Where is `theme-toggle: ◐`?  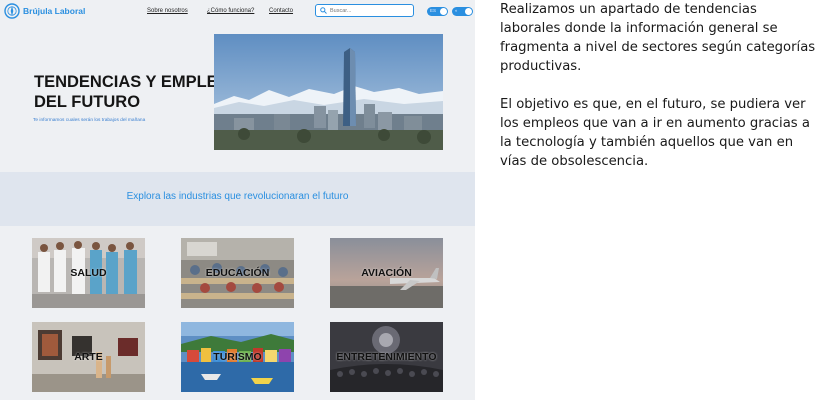 theme-toggle: ◐ is located at coordinates (462, 11).